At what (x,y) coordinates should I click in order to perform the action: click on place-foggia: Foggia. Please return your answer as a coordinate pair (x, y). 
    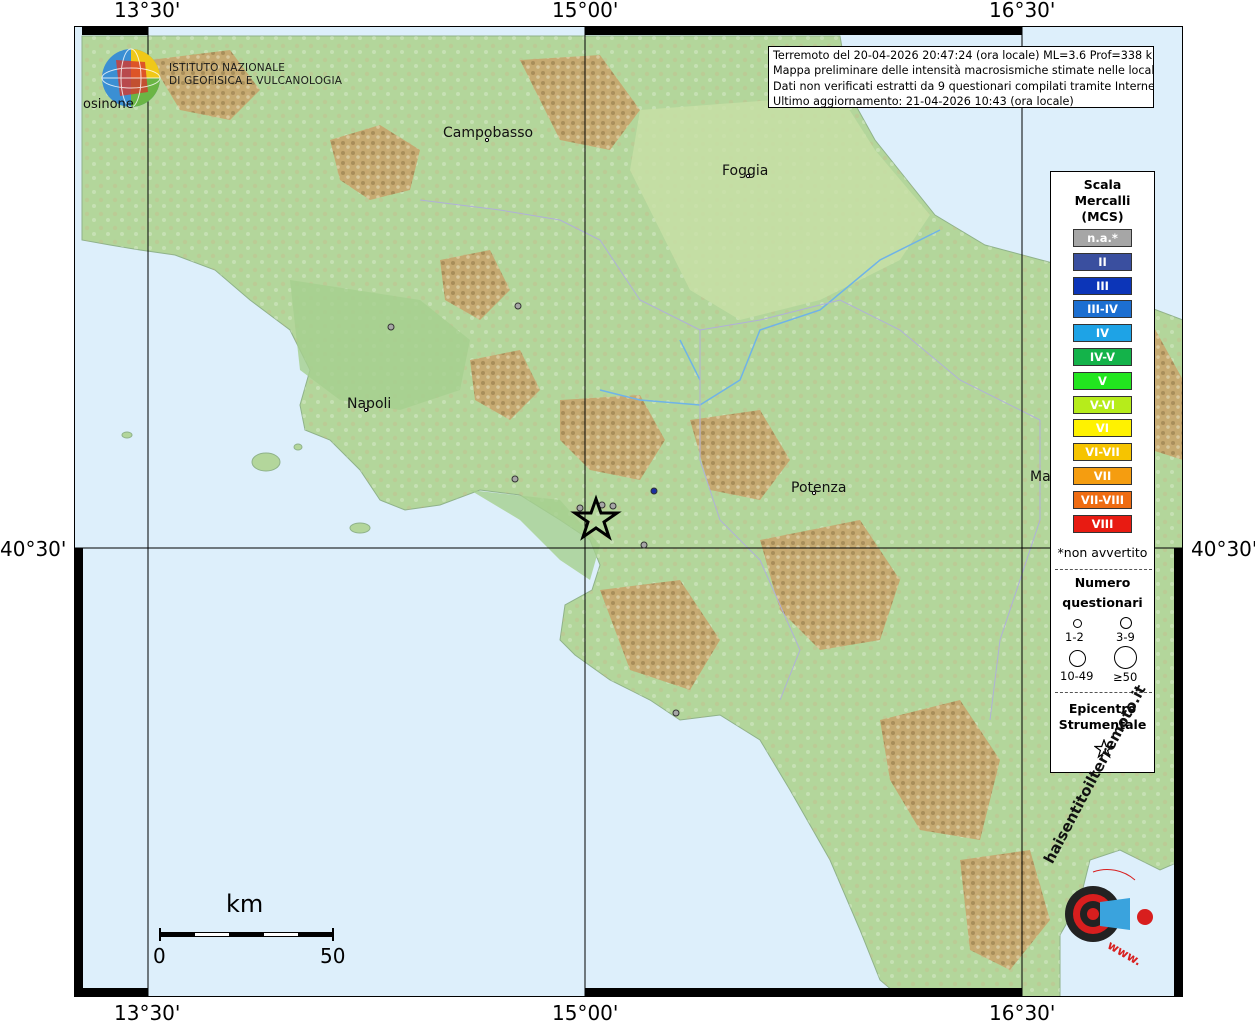
    Looking at the image, I should click on (745, 171).